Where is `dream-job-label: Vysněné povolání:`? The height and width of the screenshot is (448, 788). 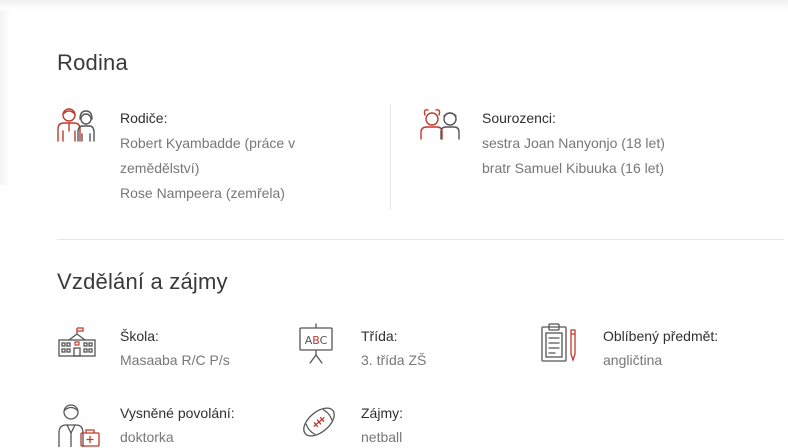 dream-job-label: Vysněné povolání: is located at coordinates (177, 413).